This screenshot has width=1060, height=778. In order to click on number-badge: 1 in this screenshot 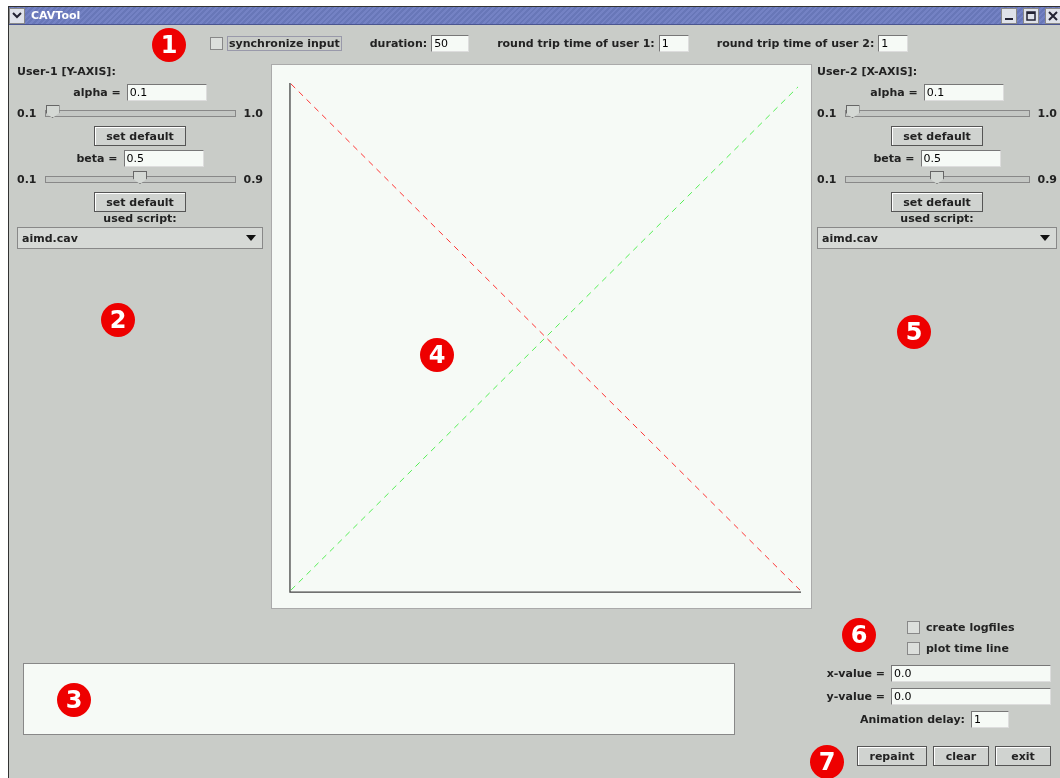, I will do `click(169, 45)`.